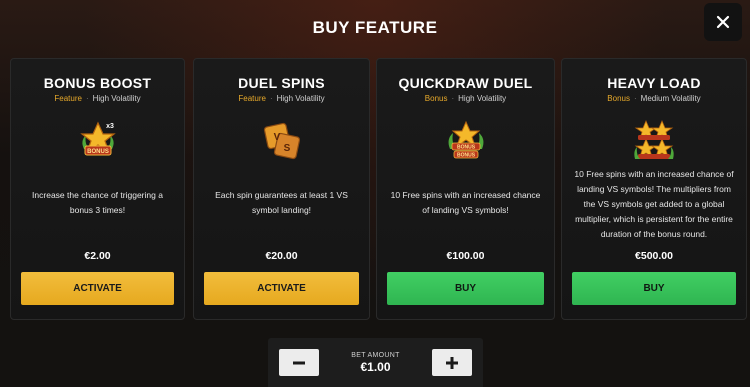 This screenshot has height=387, width=750. Describe the element at coordinates (465, 256) in the screenshot. I see `card-price: €100.00` at that location.